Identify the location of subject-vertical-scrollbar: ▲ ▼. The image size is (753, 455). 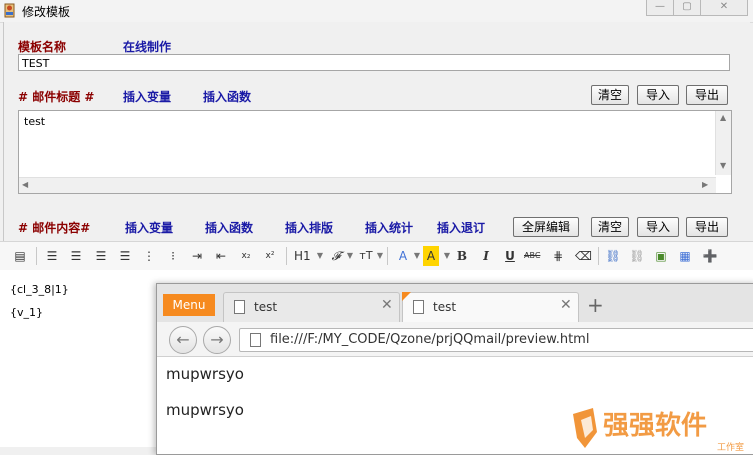
(723, 143).